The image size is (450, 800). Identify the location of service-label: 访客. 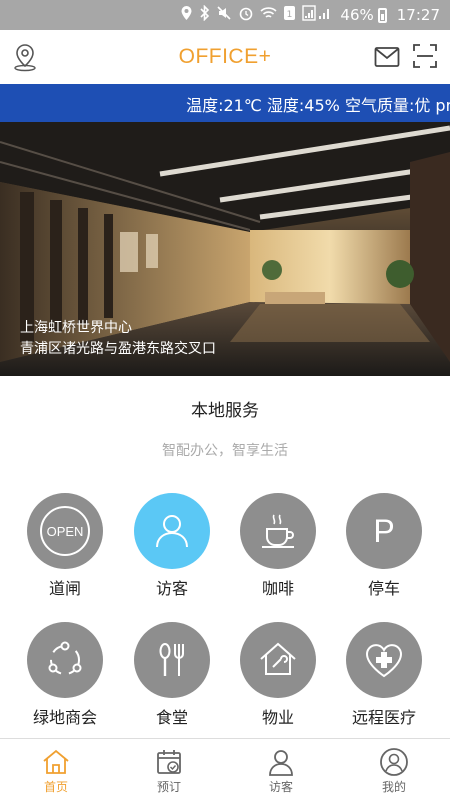
(171, 588).